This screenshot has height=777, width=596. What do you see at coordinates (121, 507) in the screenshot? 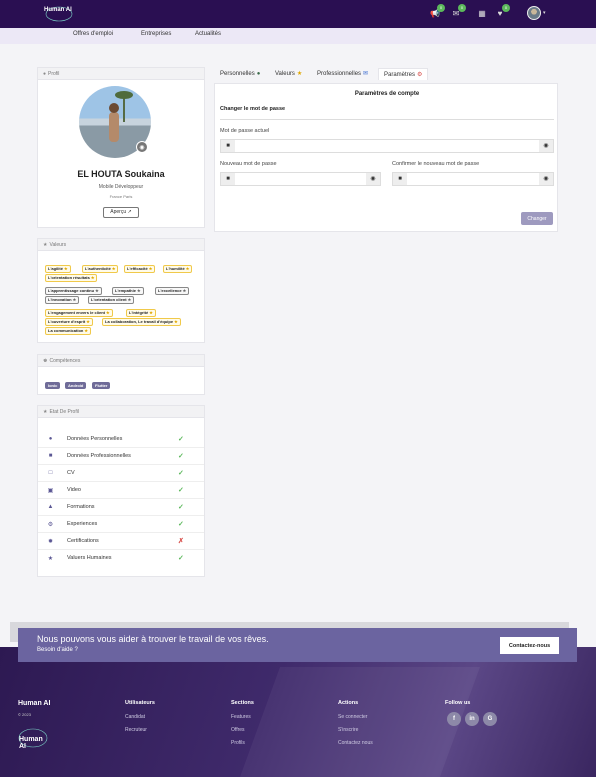
I see `status-row: ▲ Formations ✓` at bounding box center [121, 507].